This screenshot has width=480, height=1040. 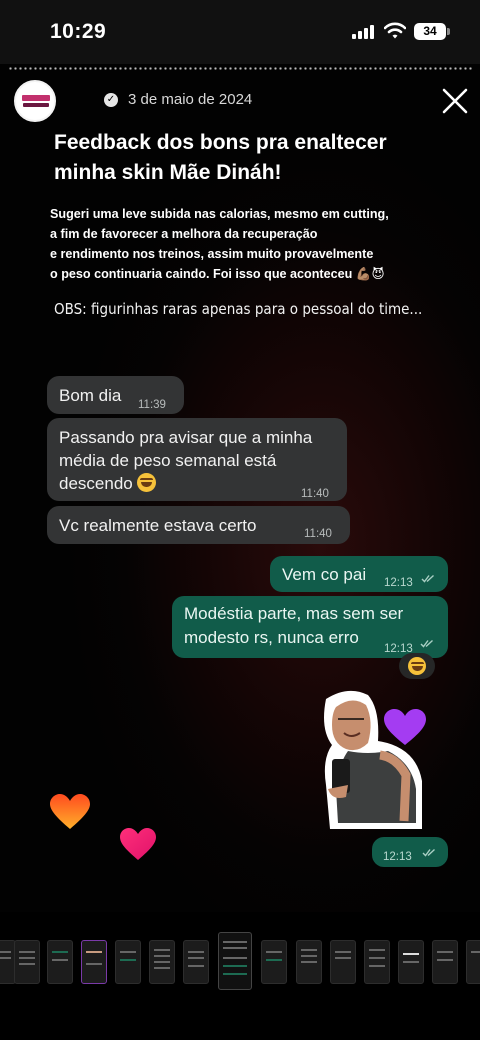 I want to click on message-time: 11:39, so click(x=152, y=405).